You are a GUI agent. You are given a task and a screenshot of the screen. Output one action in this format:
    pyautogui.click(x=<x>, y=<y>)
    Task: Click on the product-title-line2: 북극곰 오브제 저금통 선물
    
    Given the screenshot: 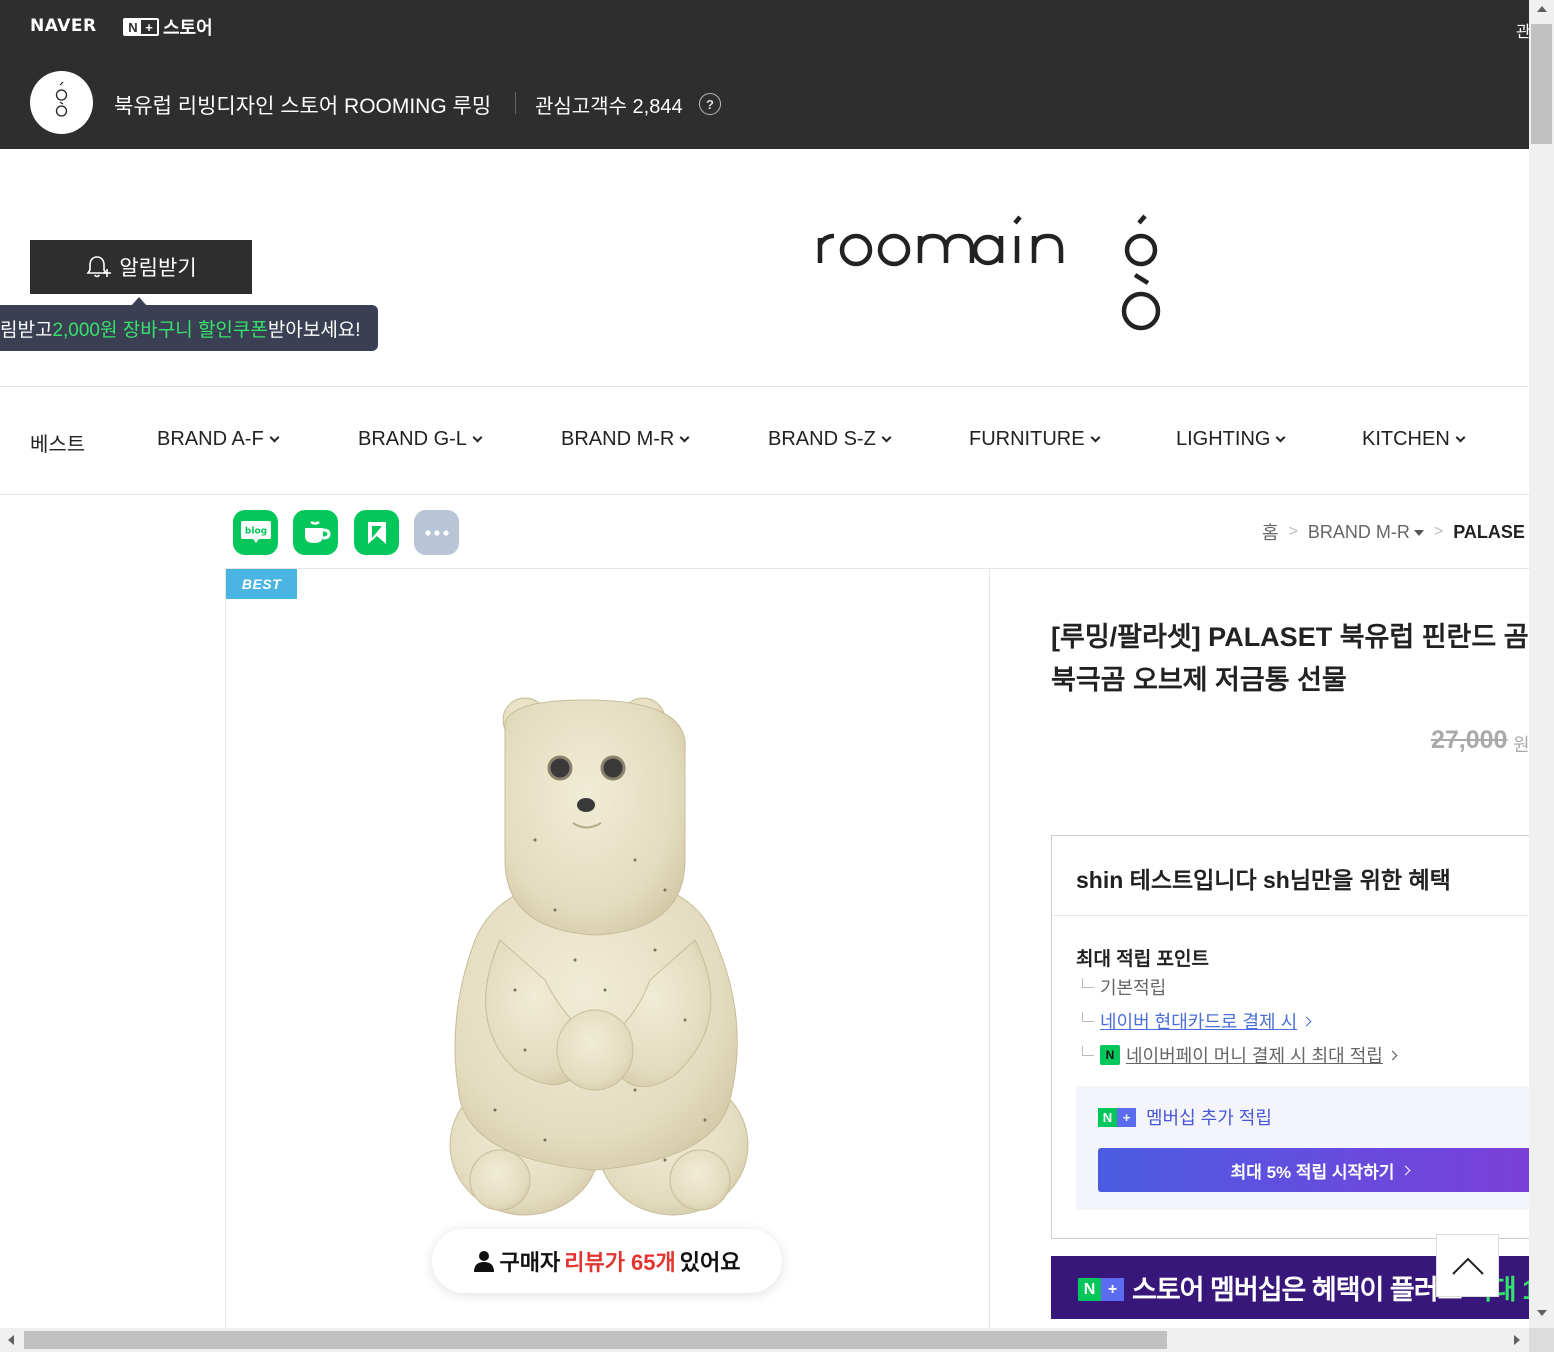 What is the action you would take?
    pyautogui.click(x=1199, y=680)
    